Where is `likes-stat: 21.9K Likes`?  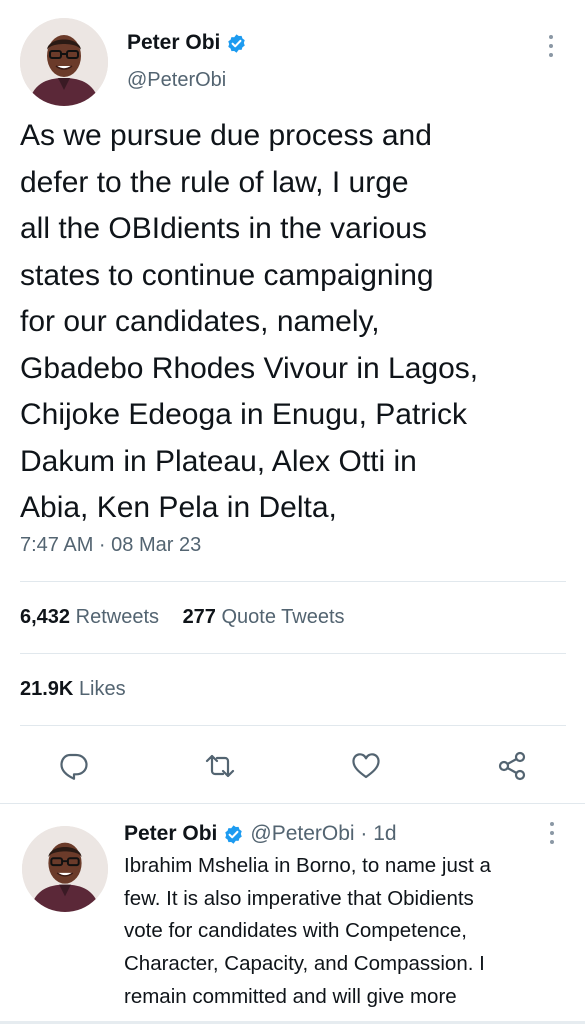 likes-stat: 21.9K Likes is located at coordinates (73, 689).